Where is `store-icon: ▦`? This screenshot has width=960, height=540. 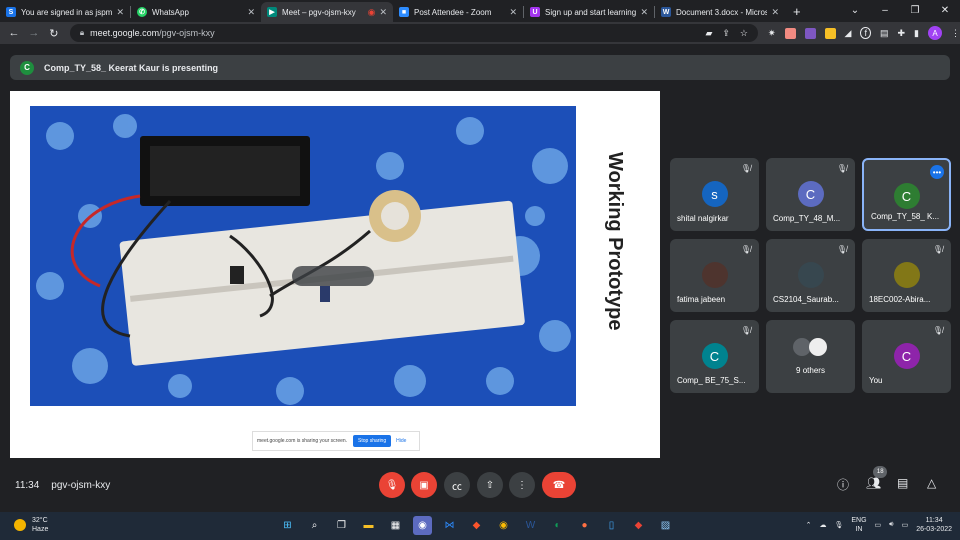 store-icon: ▦ is located at coordinates (395, 525).